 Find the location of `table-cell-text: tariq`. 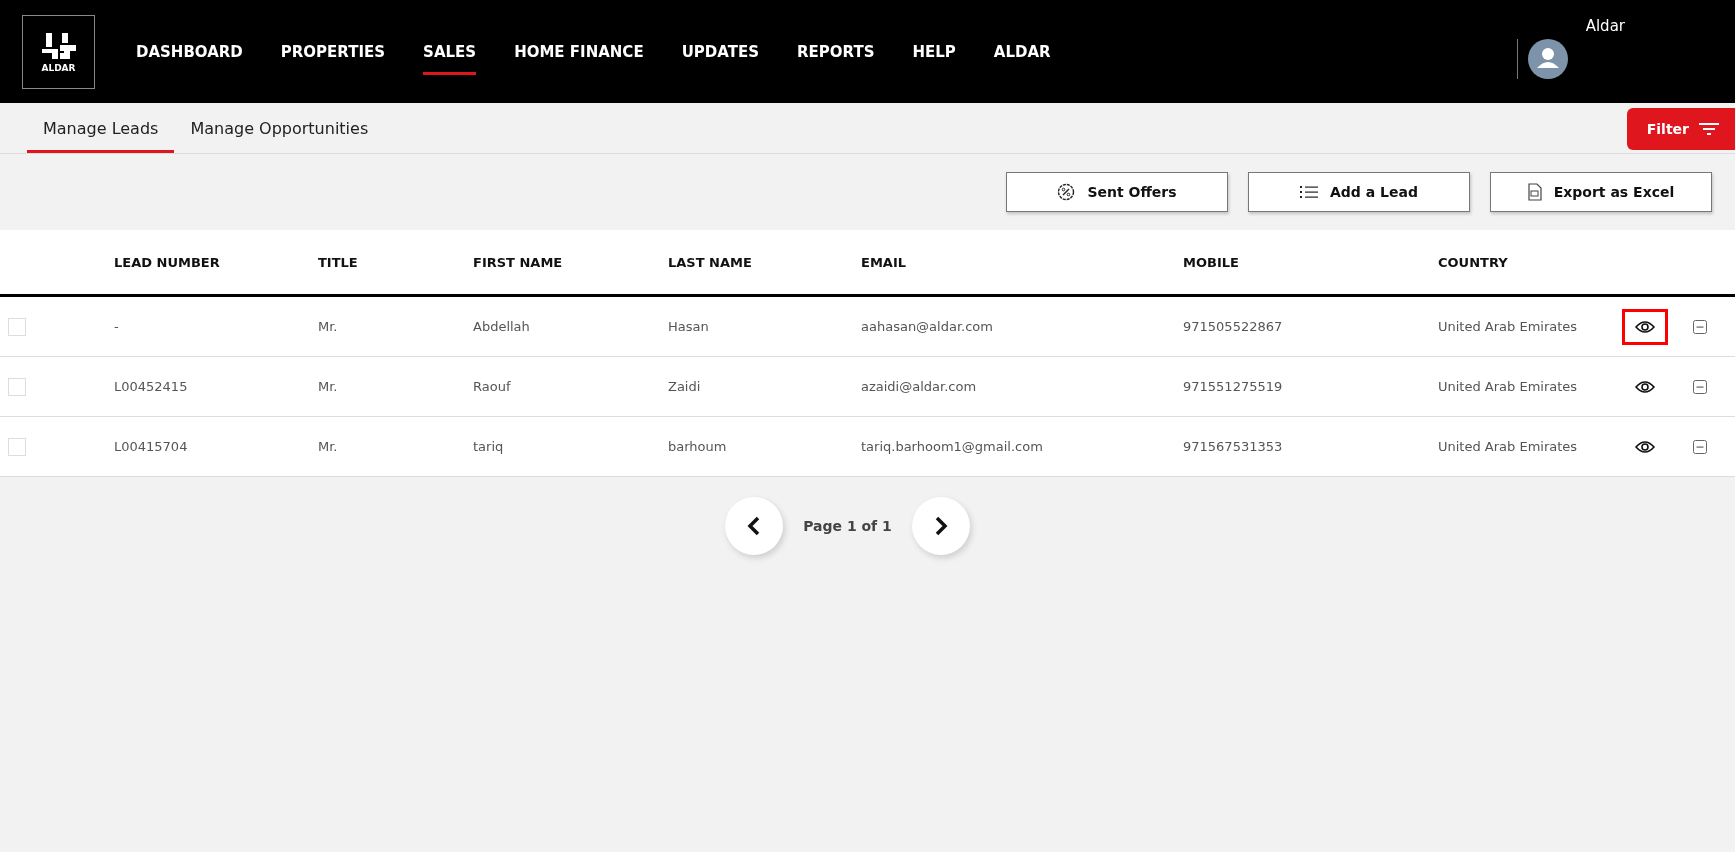

table-cell-text: tariq is located at coordinates (489, 446).